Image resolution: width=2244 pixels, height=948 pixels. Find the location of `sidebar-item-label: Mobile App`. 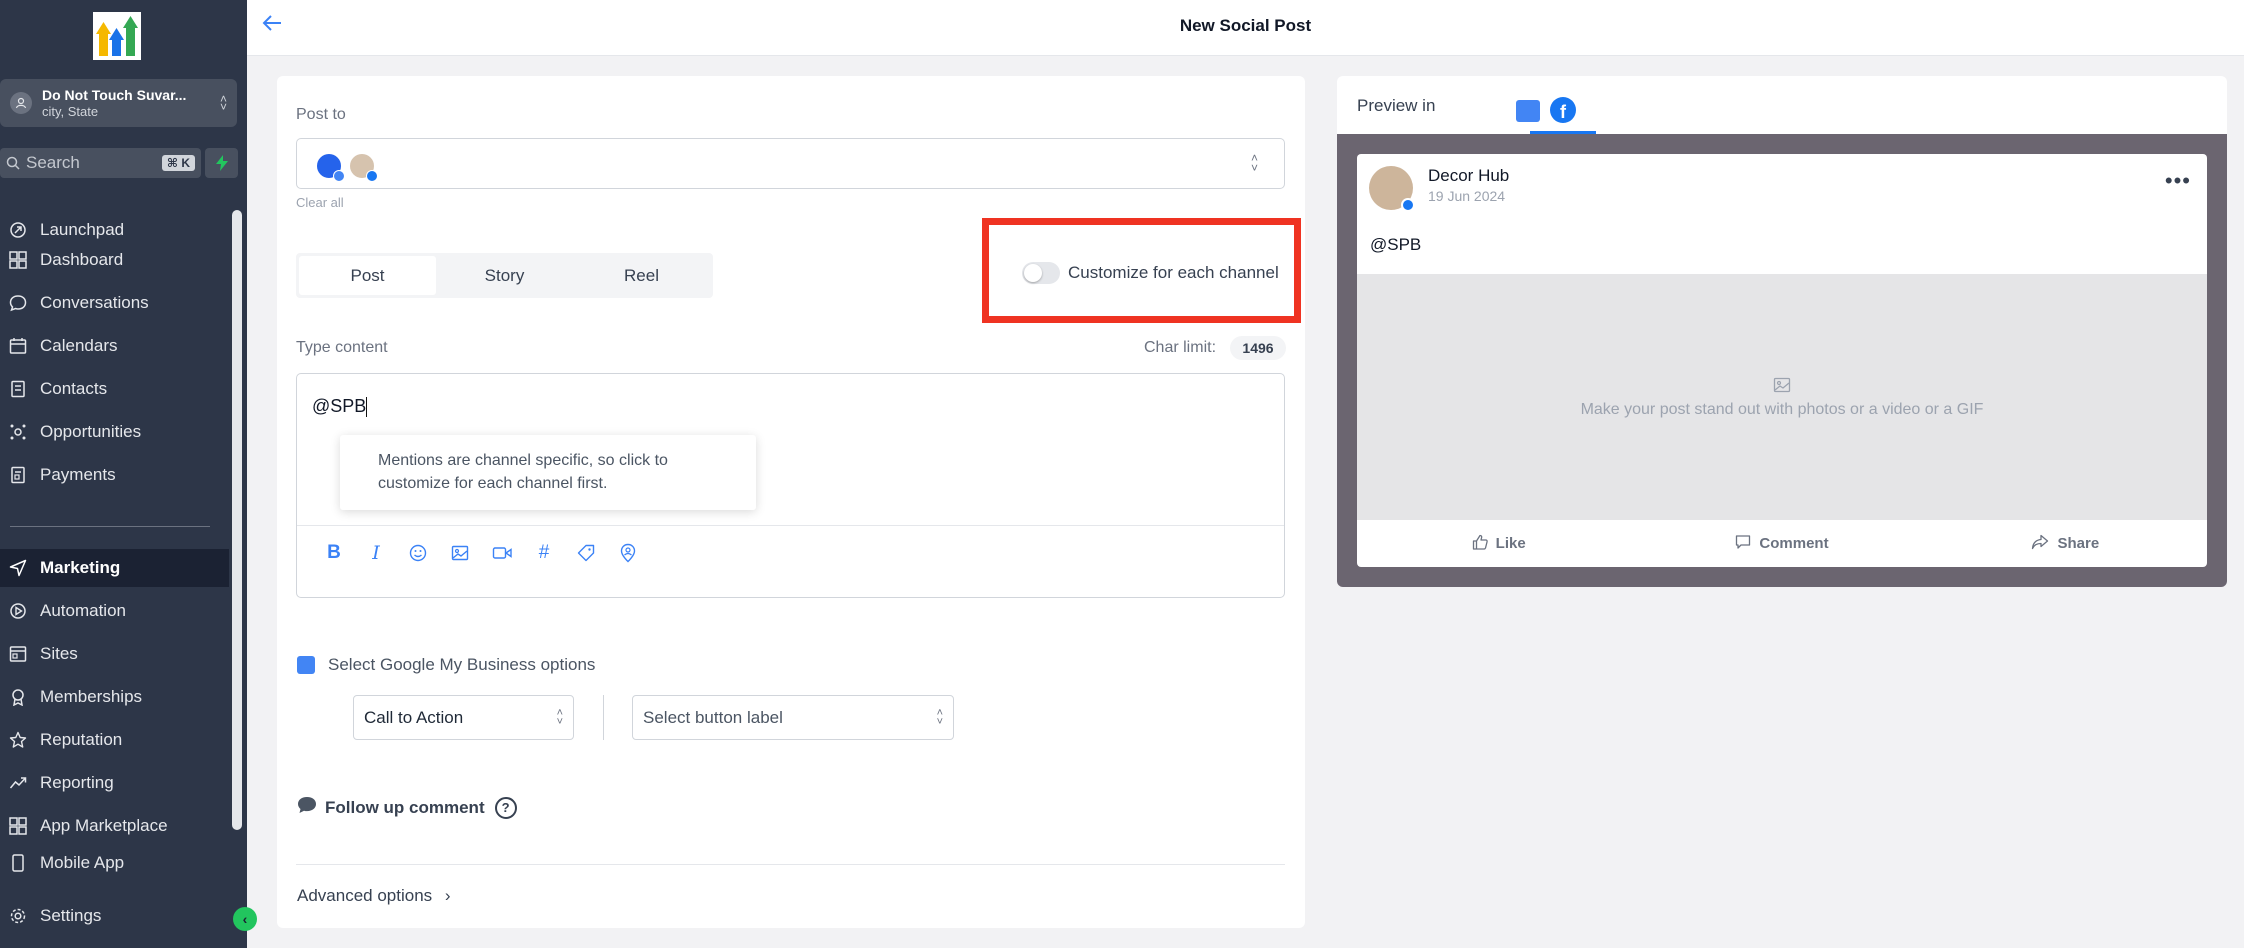

sidebar-item-label: Mobile App is located at coordinates (82, 862).